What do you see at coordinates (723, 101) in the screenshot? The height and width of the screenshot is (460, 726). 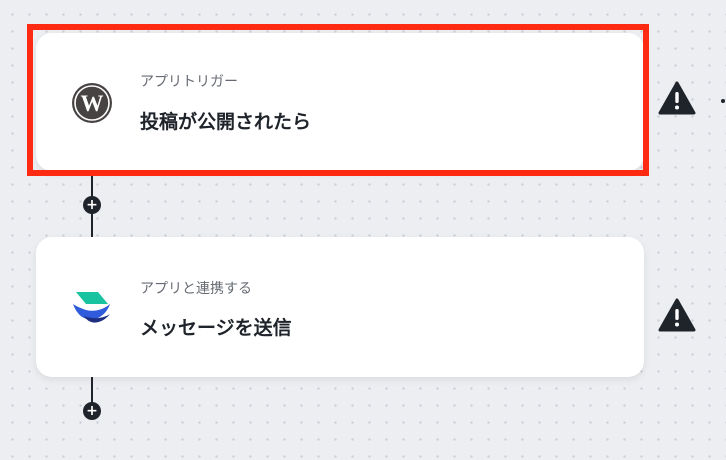 I see `cut-off-menu-dot` at bounding box center [723, 101].